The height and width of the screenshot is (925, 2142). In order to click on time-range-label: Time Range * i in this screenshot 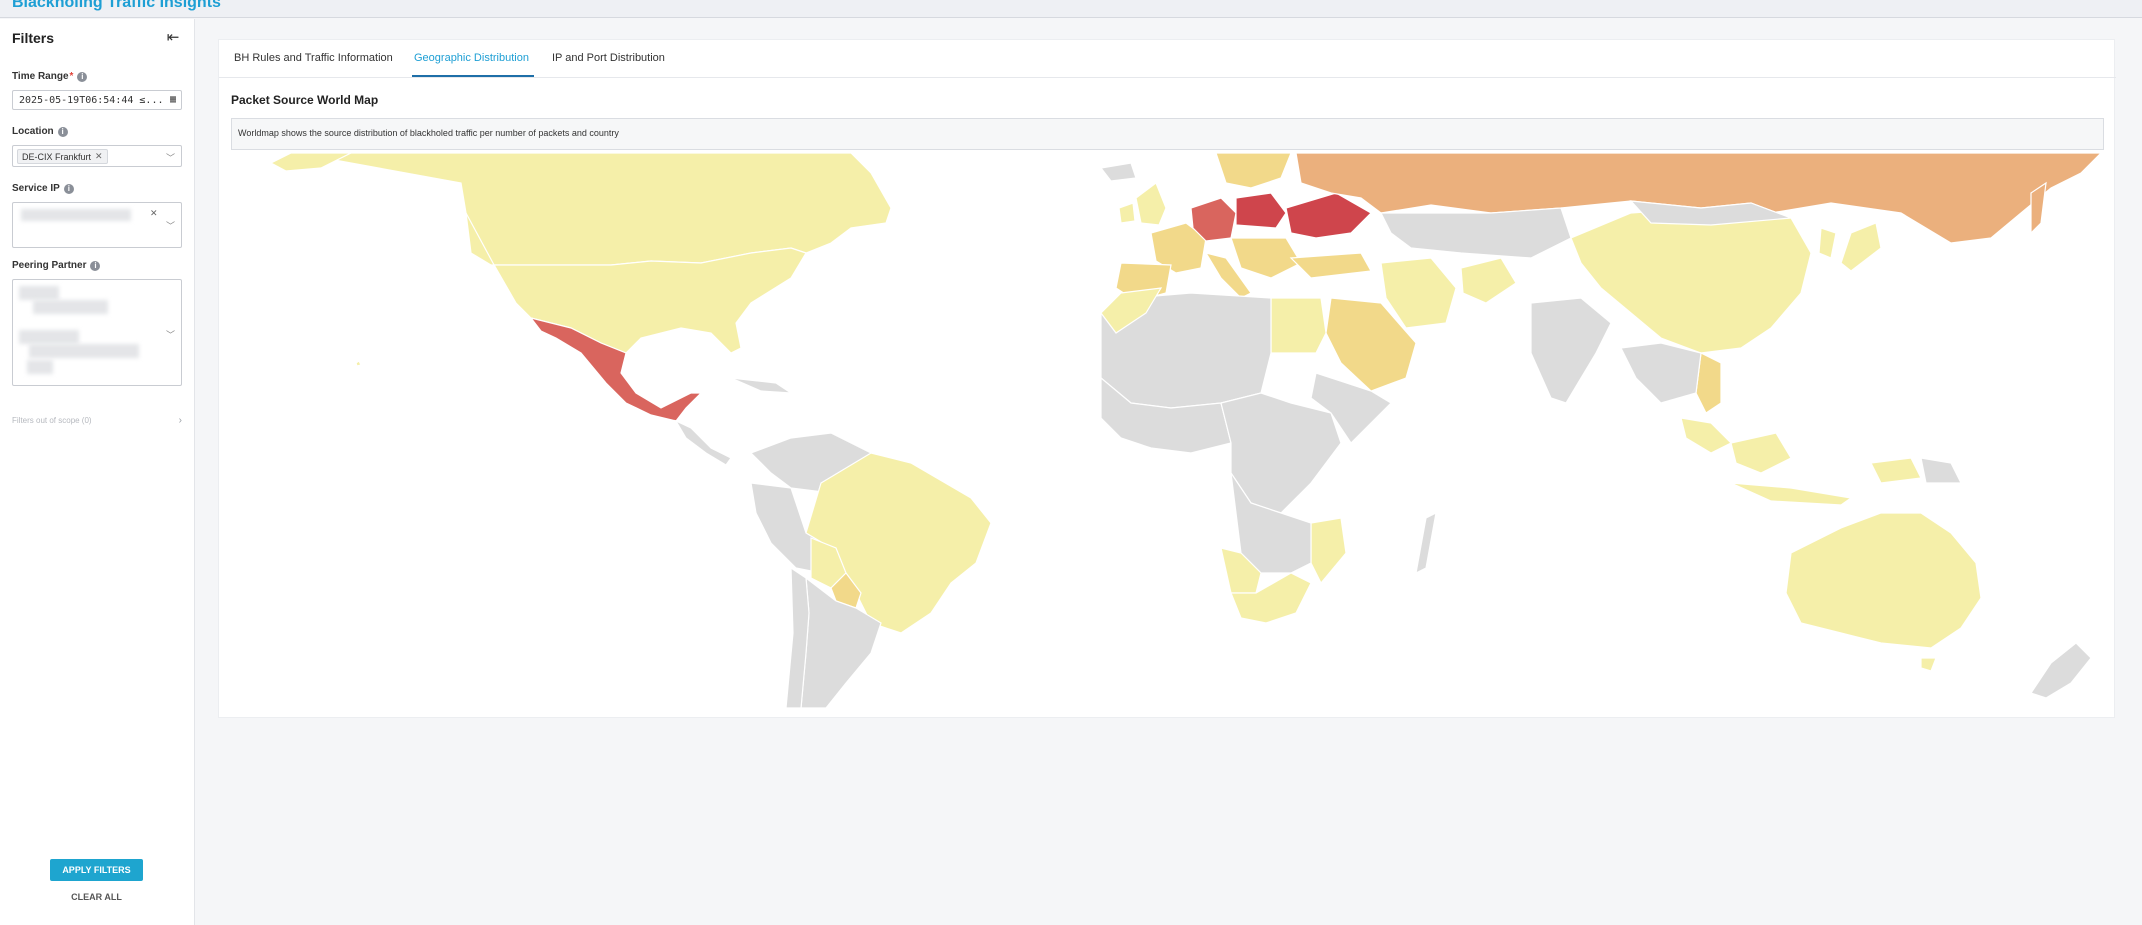, I will do `click(50, 76)`.